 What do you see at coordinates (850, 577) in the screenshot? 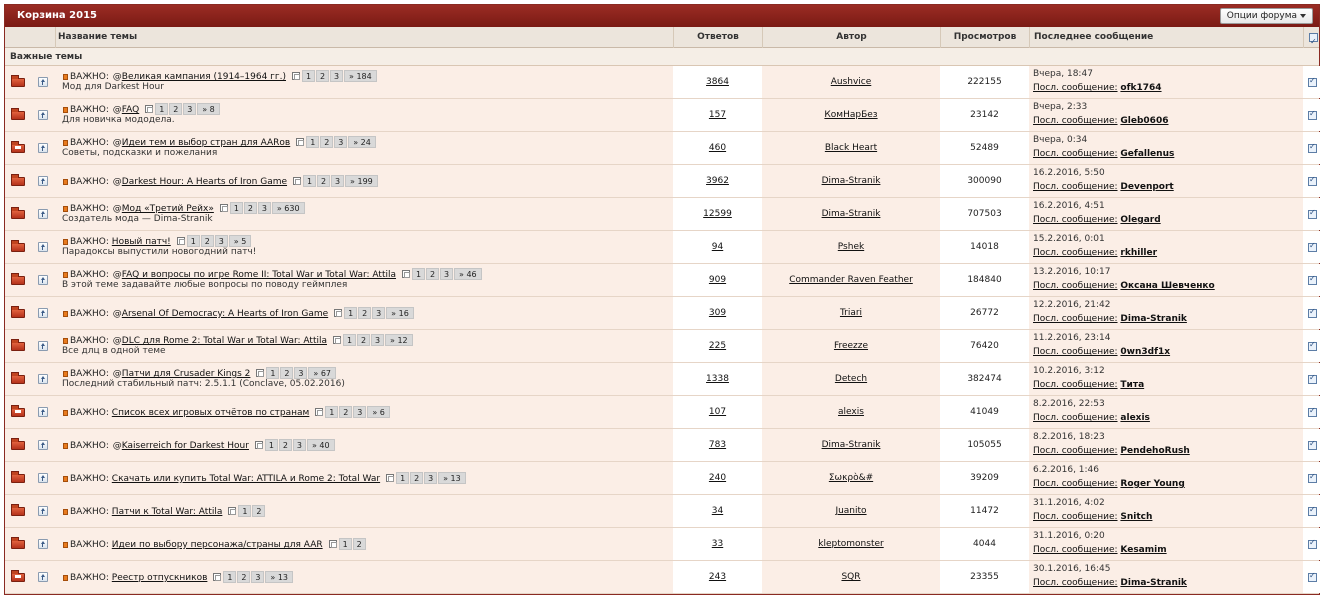
I see `author-link: SQR` at bounding box center [850, 577].